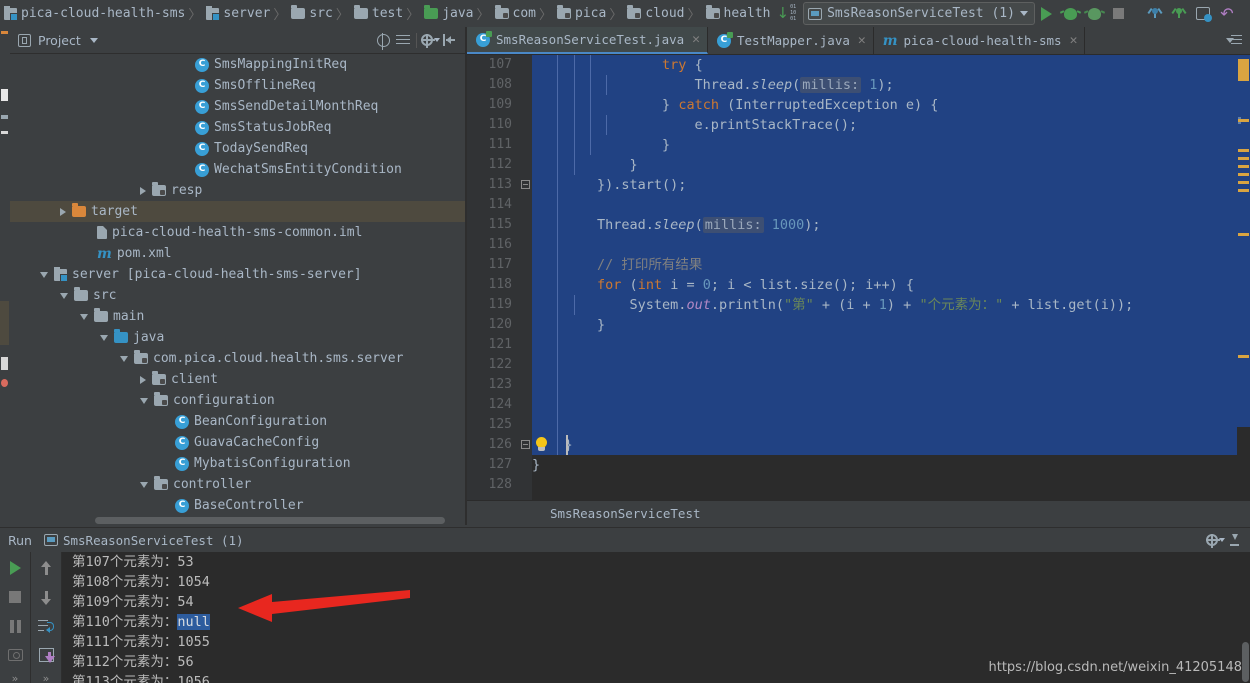 The height and width of the screenshot is (683, 1250). What do you see at coordinates (1119, 14) in the screenshot?
I see `stop-button` at bounding box center [1119, 14].